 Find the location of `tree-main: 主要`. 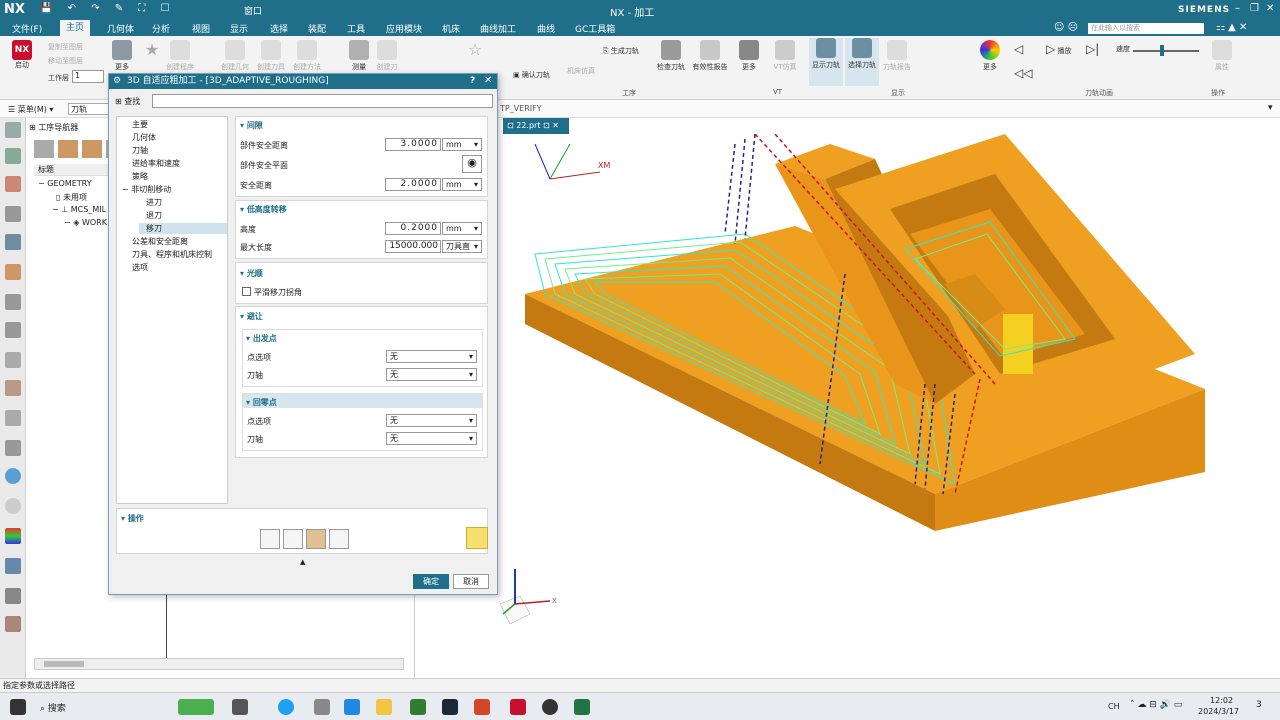

tree-main: 主要 is located at coordinates (140, 124).